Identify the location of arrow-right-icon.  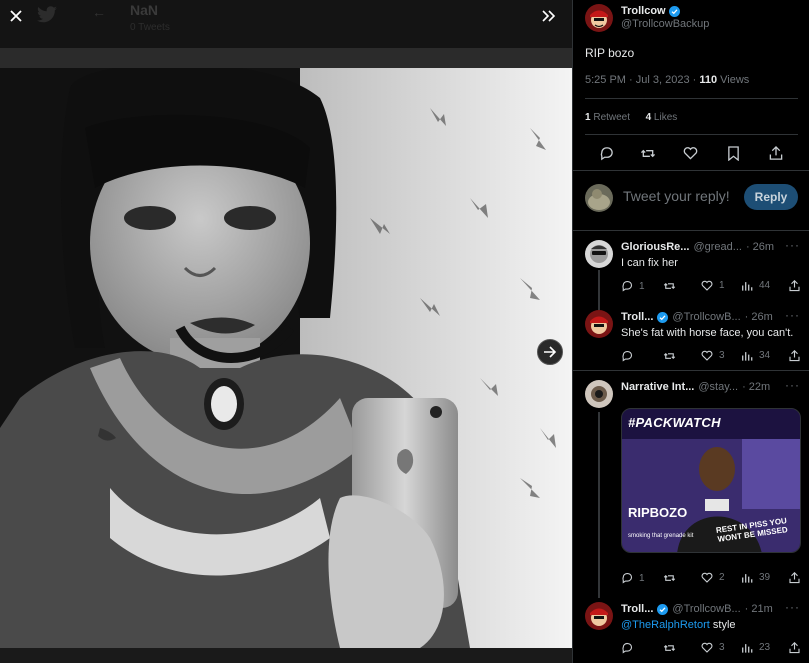
(550, 352).